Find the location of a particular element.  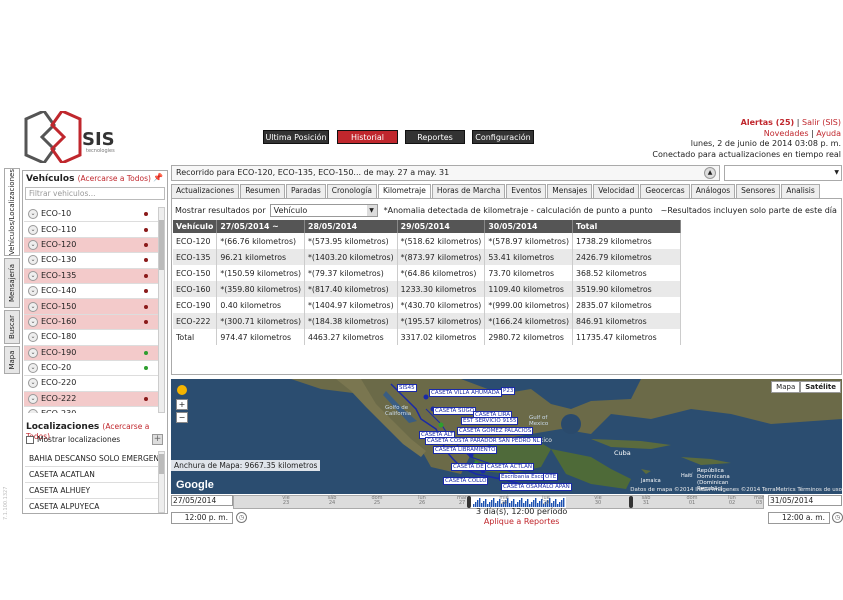

end-date-input: 31/05/2014 is located at coordinates (805, 500).